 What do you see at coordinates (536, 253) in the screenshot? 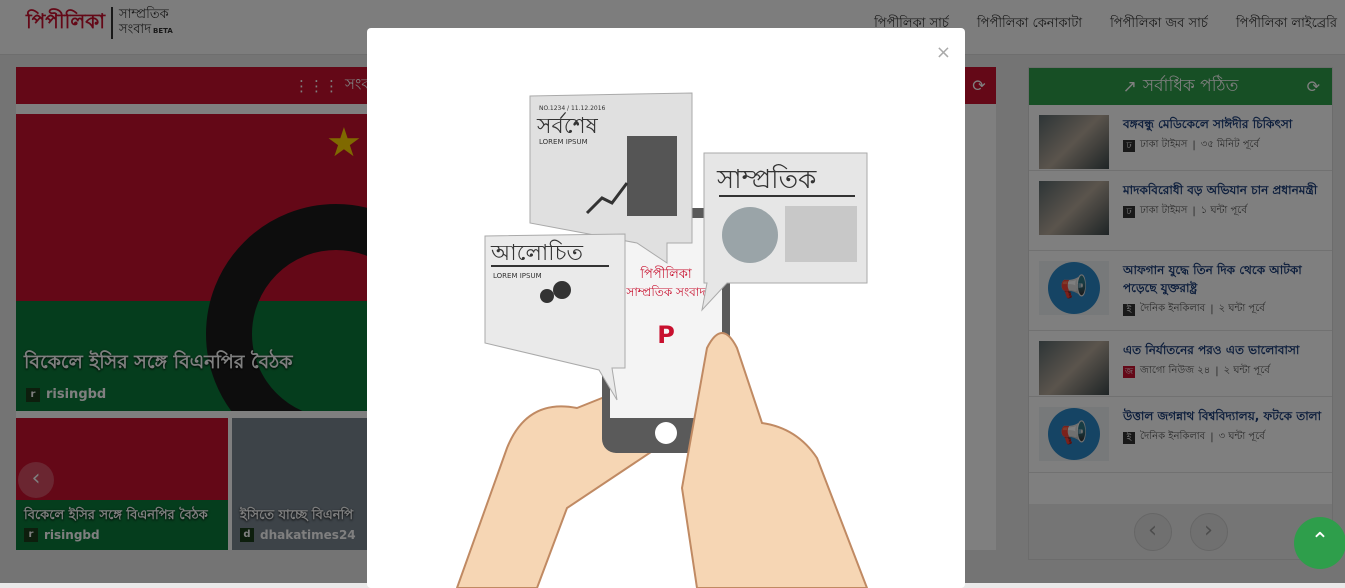
I see `svg-text: আলোচিত` at bounding box center [536, 253].